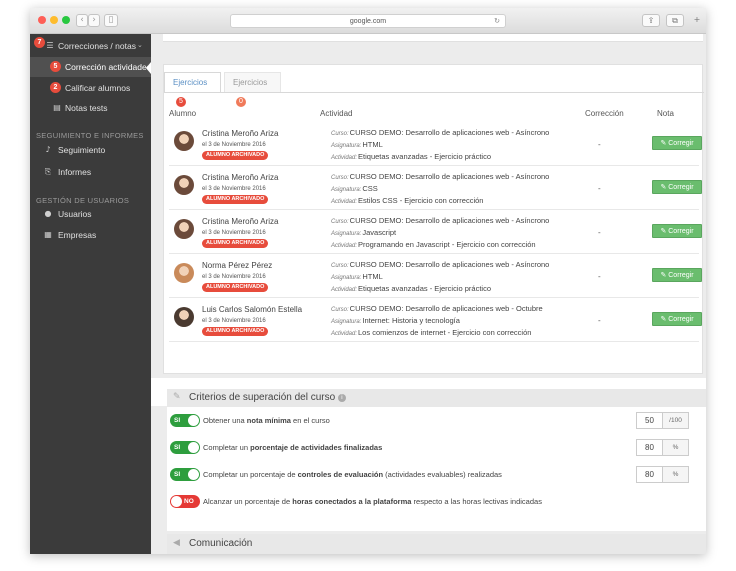  Describe the element at coordinates (357, 144) in the screenshot. I see `activity-subject: Asignatura:HTML` at that location.